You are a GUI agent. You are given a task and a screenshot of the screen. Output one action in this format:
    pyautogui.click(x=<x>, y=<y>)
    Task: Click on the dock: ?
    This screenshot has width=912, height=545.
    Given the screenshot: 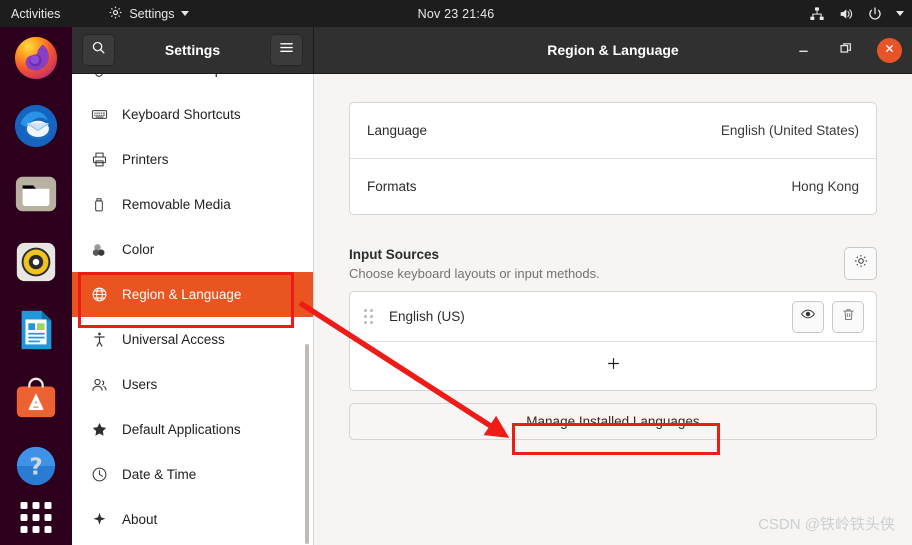 What is the action you would take?
    pyautogui.click(x=36, y=286)
    